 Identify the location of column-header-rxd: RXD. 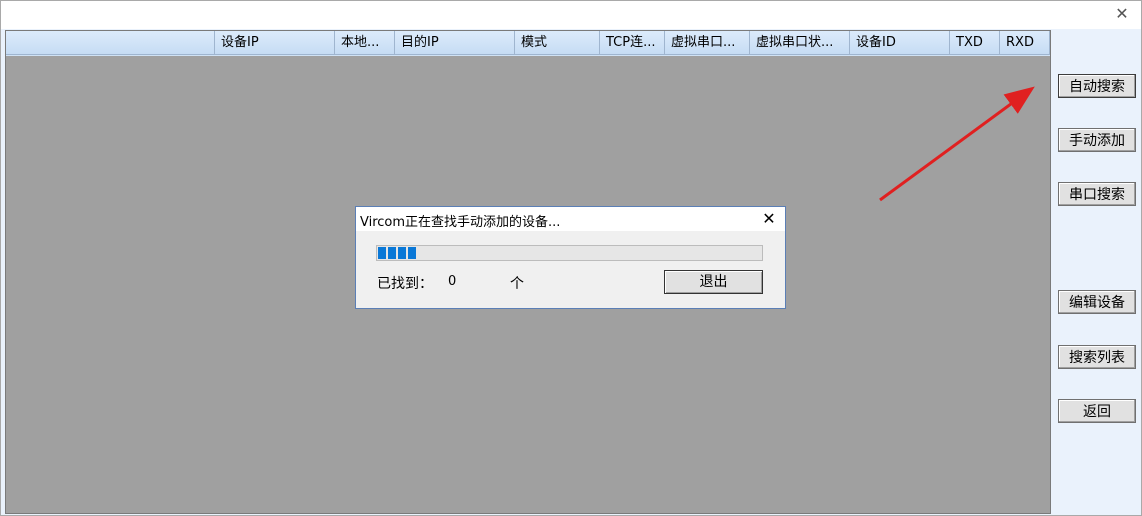
(1025, 43).